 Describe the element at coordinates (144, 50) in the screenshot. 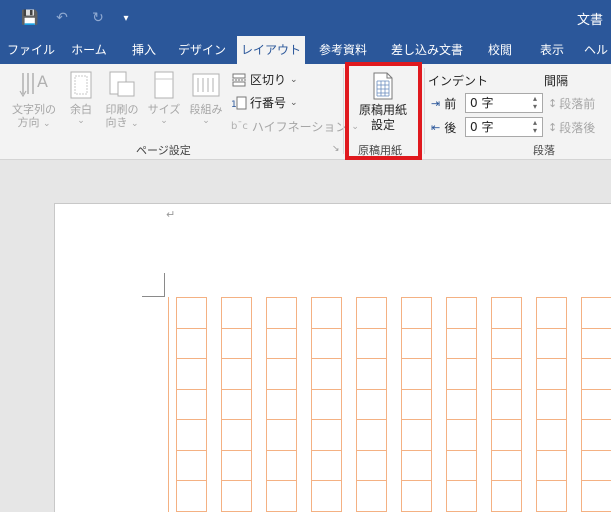

I see `tab-insert: 挿入` at that location.